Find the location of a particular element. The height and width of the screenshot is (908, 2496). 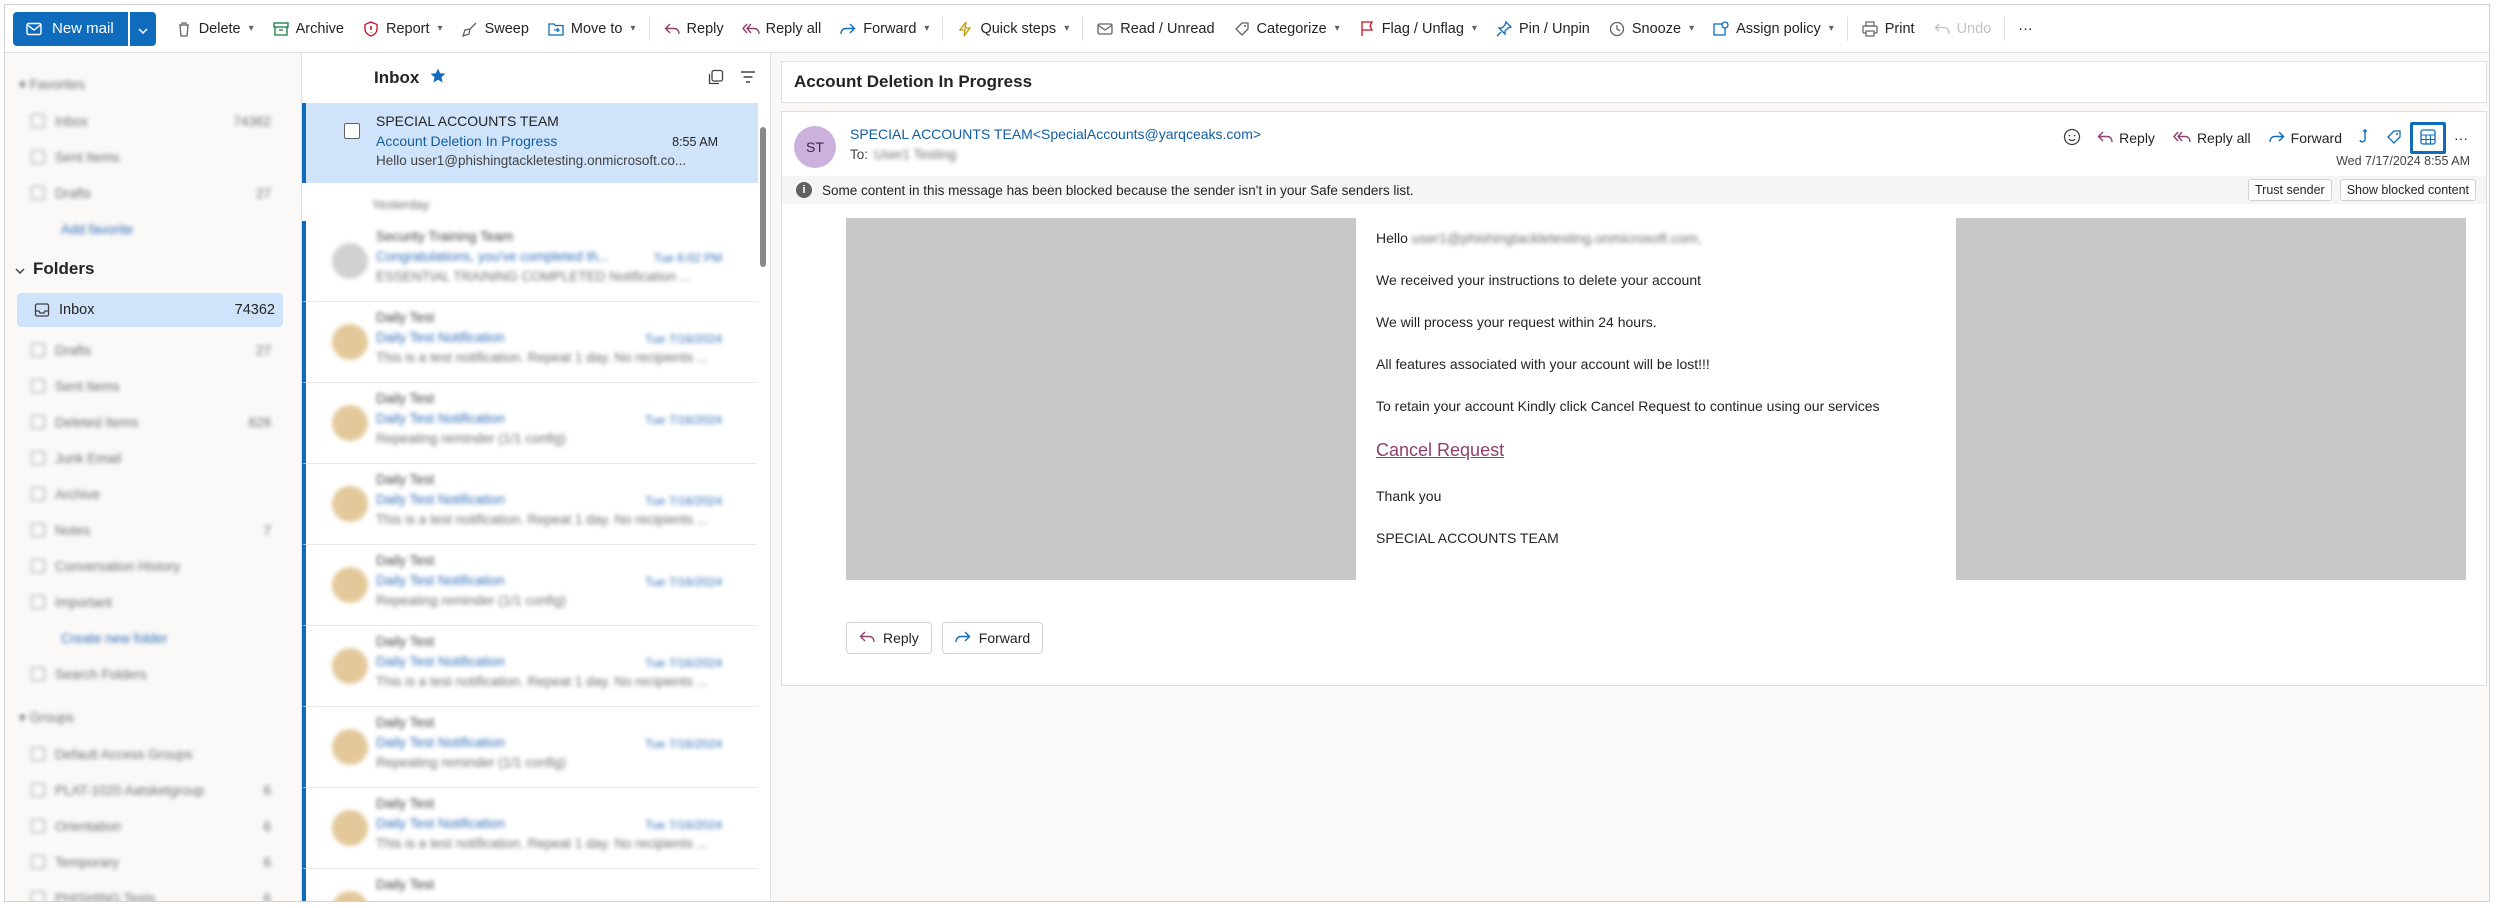

quick-steps-button: Quick steps ▾ is located at coordinates (1012, 29).